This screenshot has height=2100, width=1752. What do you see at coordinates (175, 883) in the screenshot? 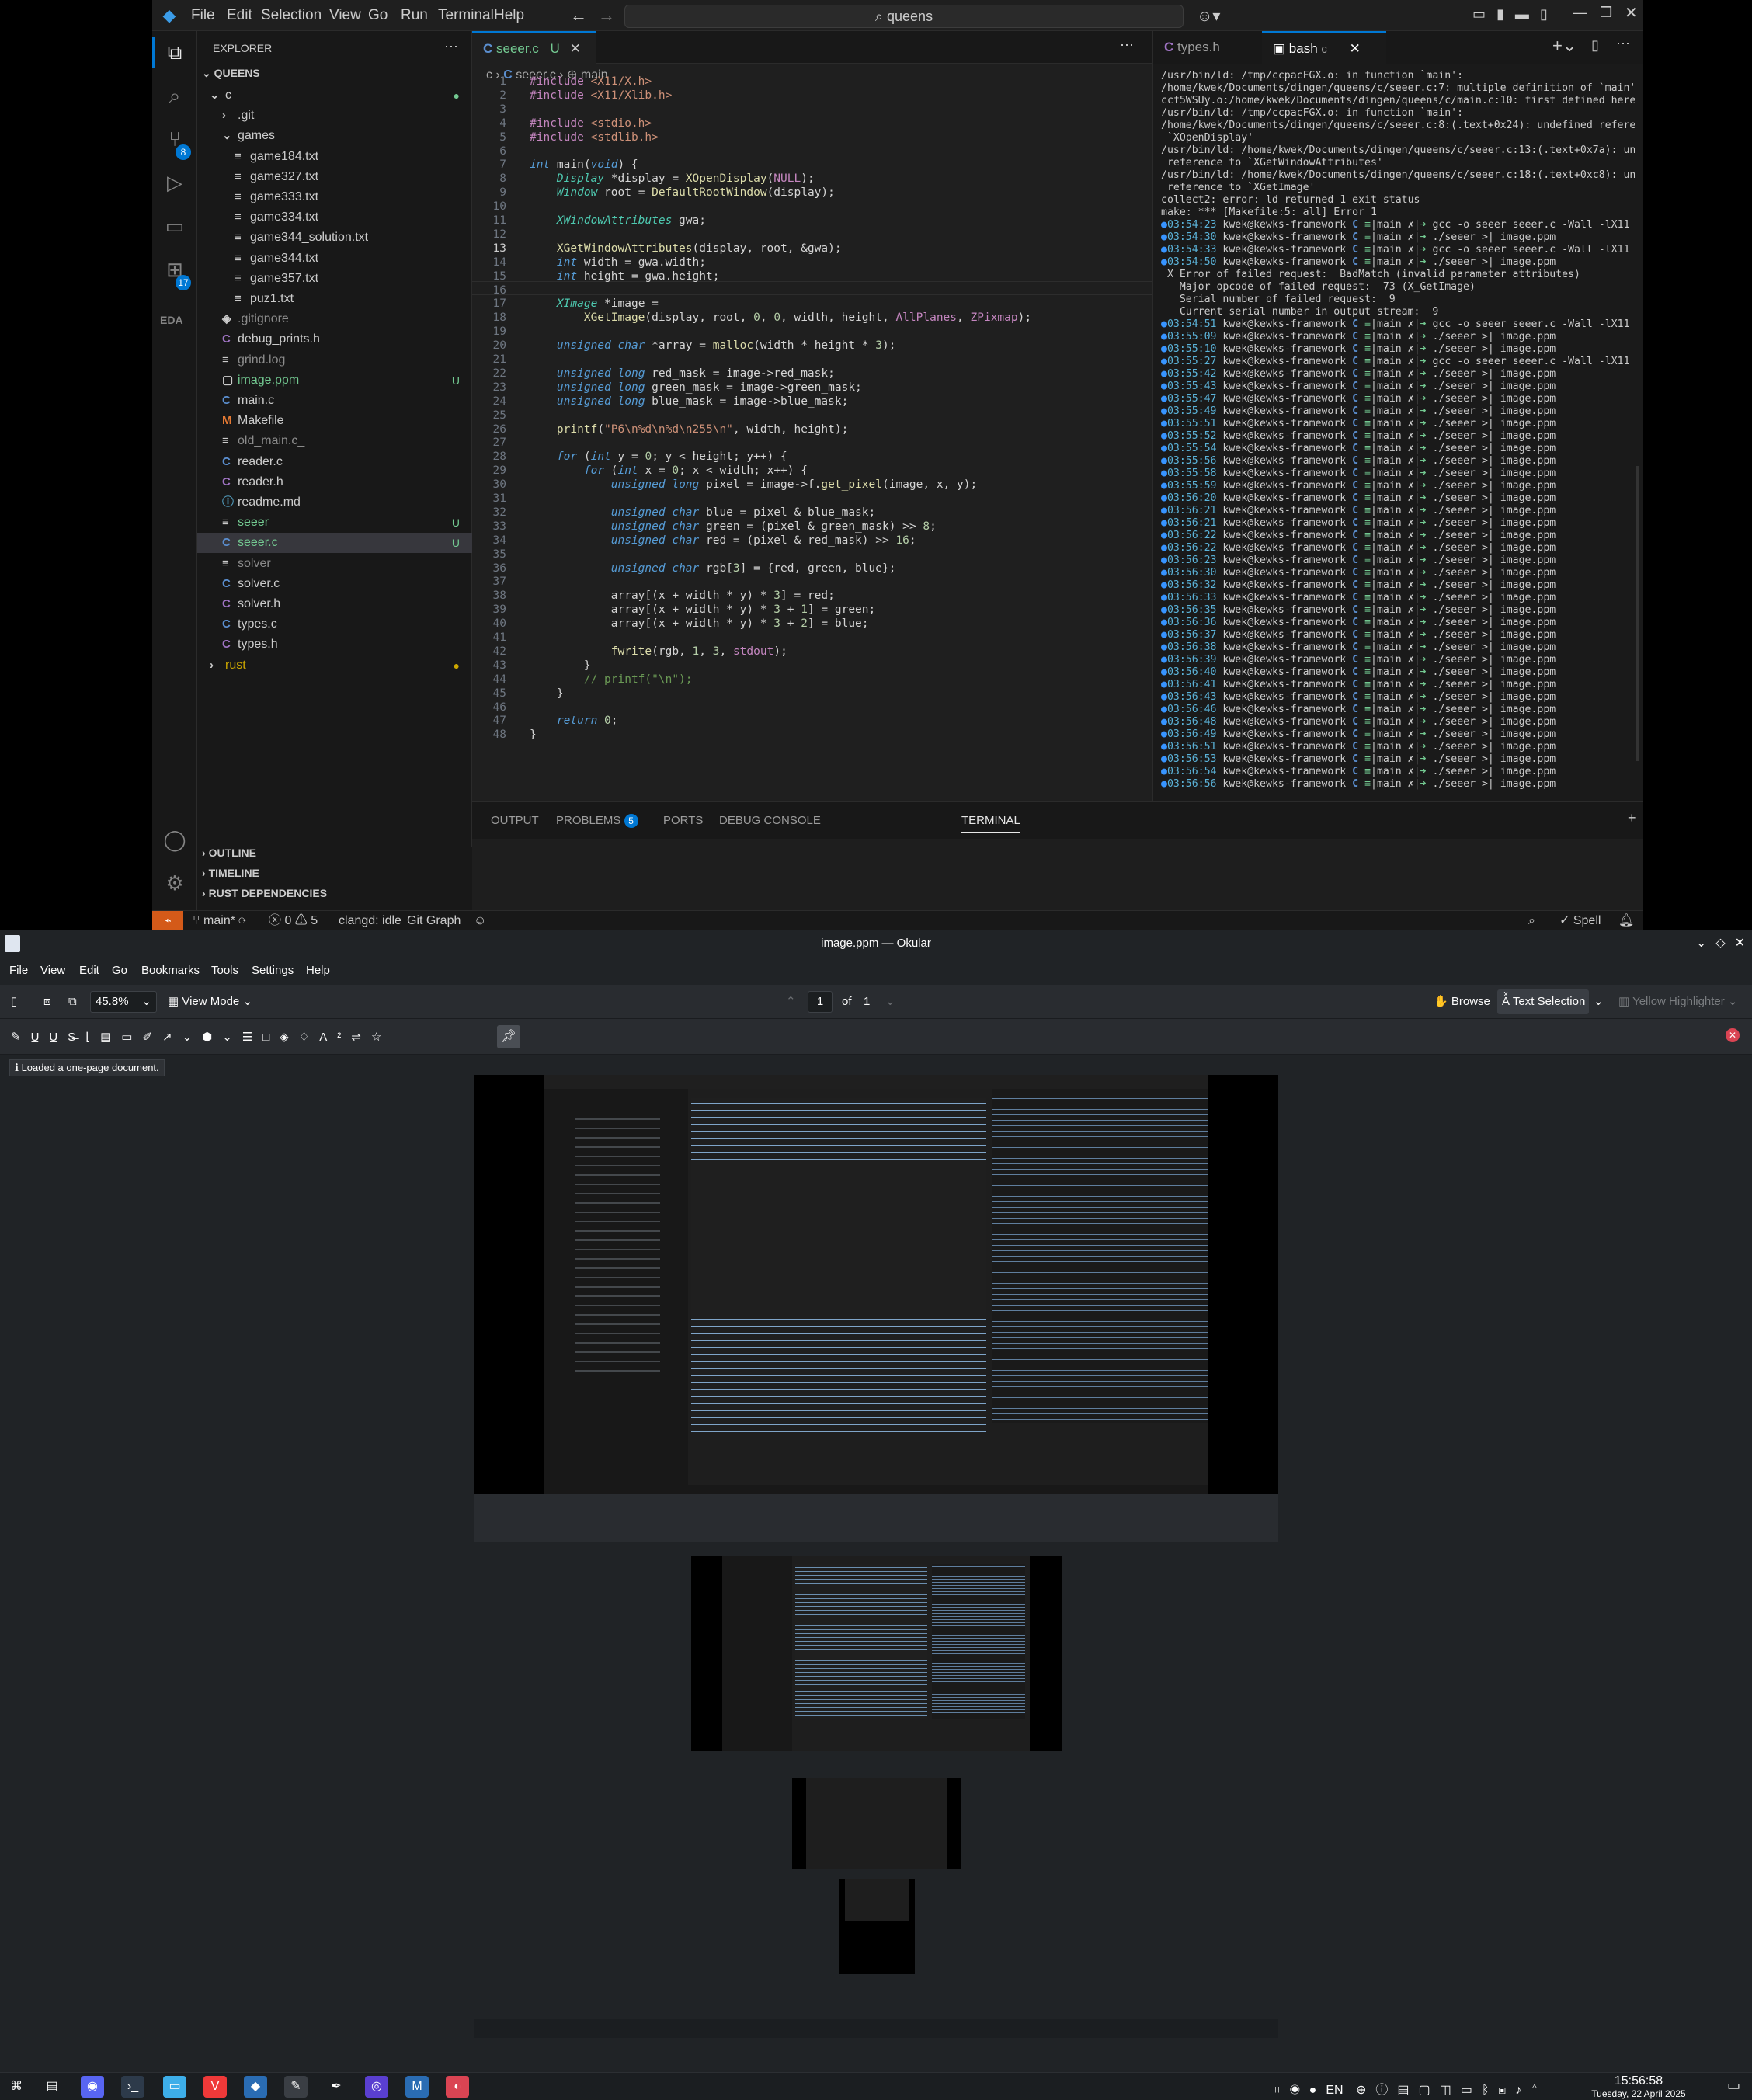
I see `settings-gear-icon: ⚙` at bounding box center [175, 883].